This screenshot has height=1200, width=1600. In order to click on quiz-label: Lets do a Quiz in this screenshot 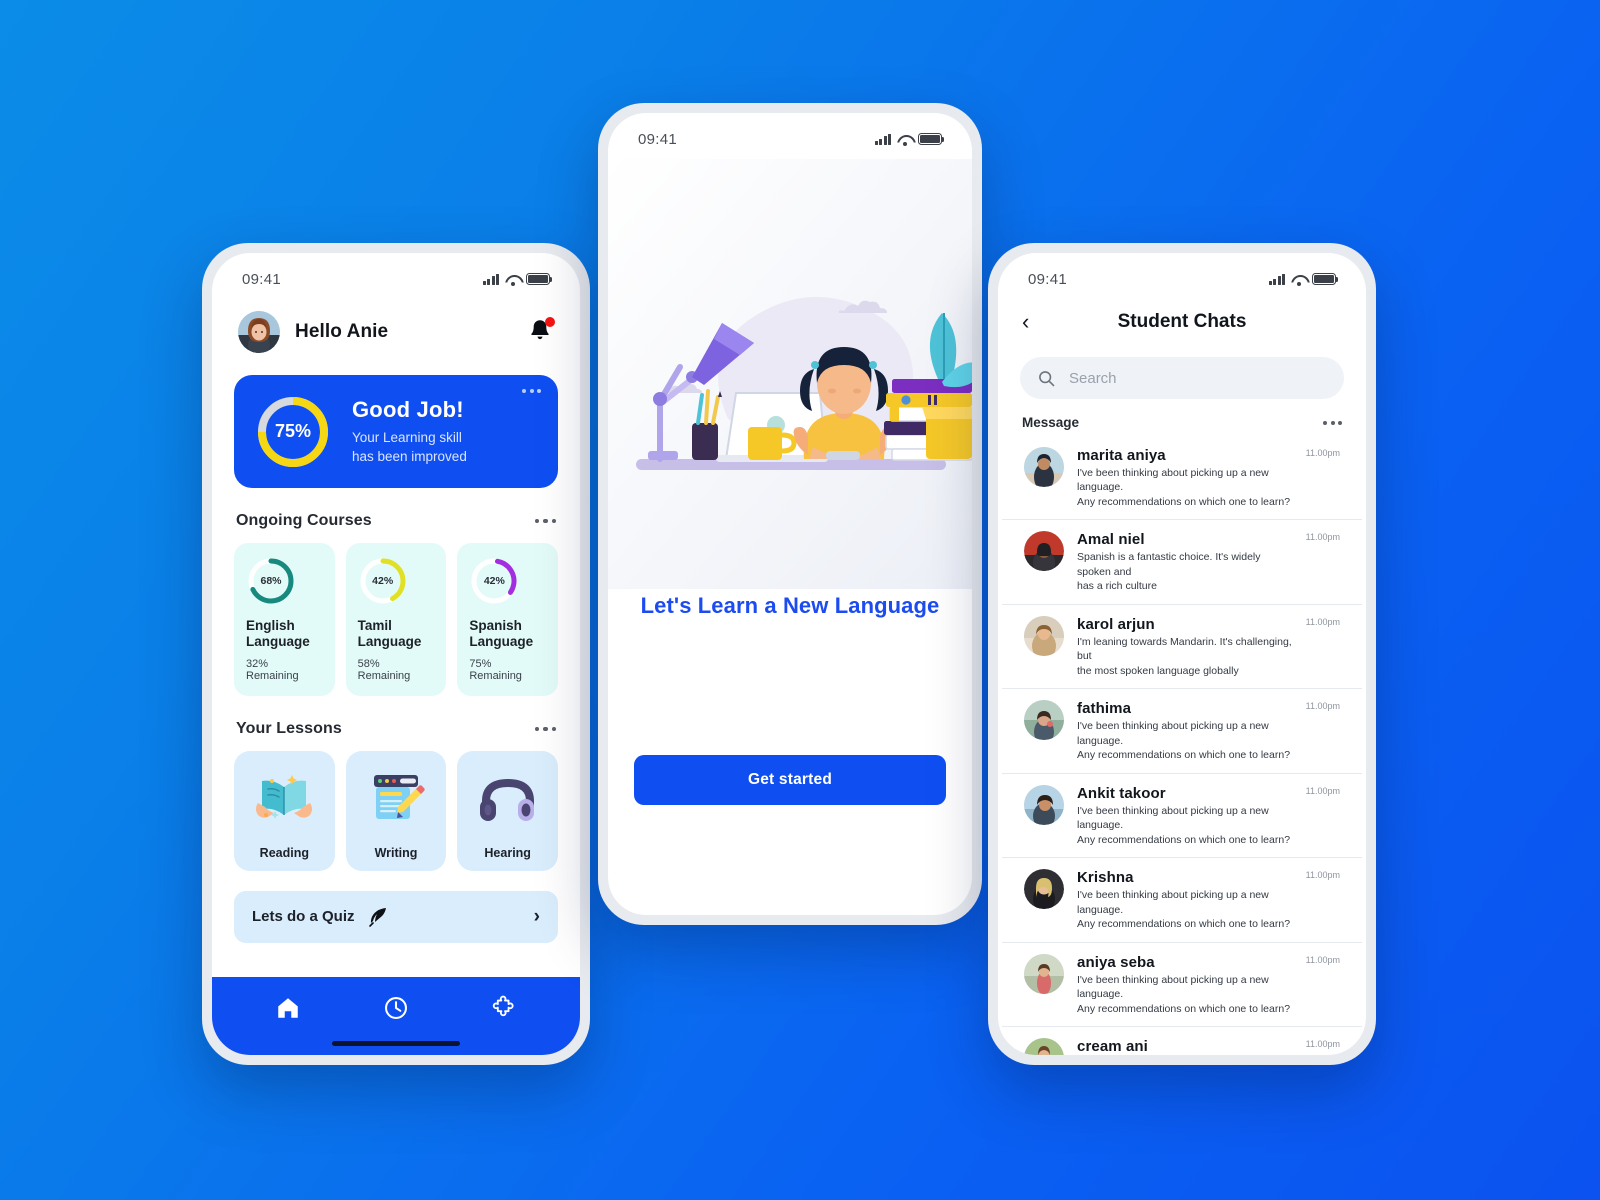, I will do `click(303, 917)`.